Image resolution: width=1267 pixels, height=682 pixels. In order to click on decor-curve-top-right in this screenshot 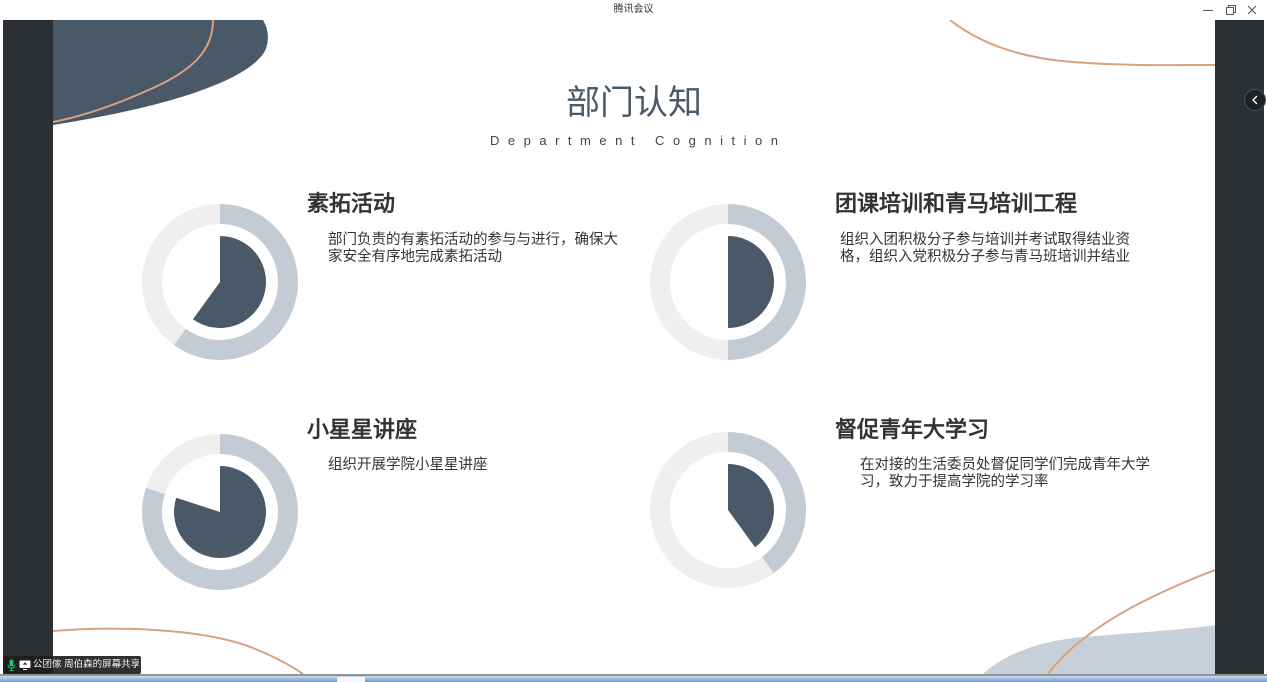, I will do `click(1082, 43)`.